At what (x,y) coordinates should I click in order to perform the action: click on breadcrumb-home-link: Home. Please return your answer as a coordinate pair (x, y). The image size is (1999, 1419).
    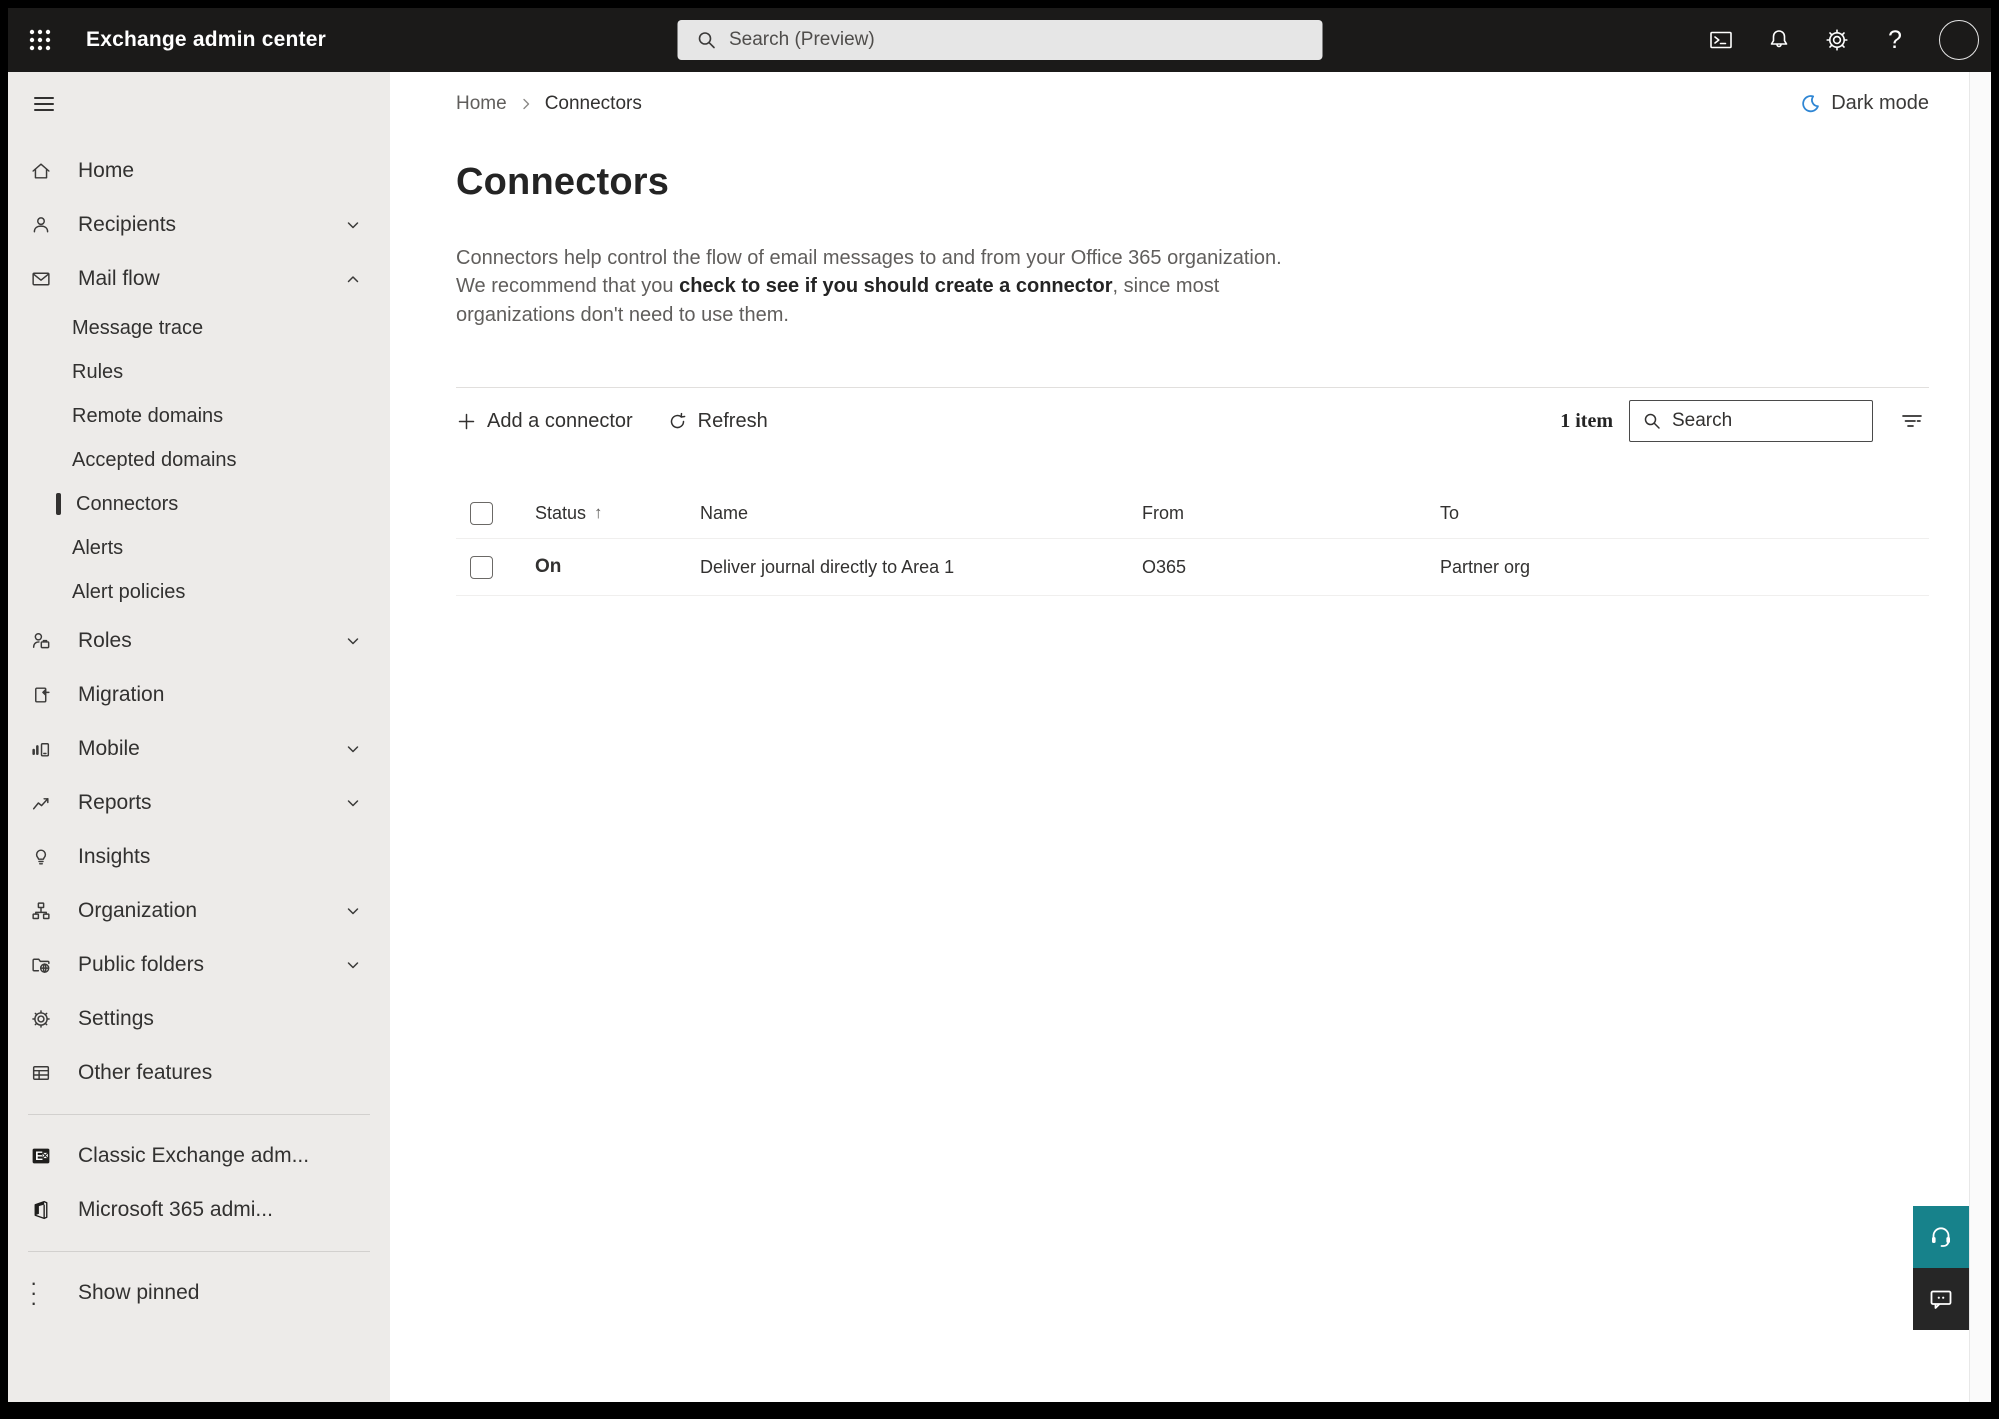
    Looking at the image, I should click on (481, 104).